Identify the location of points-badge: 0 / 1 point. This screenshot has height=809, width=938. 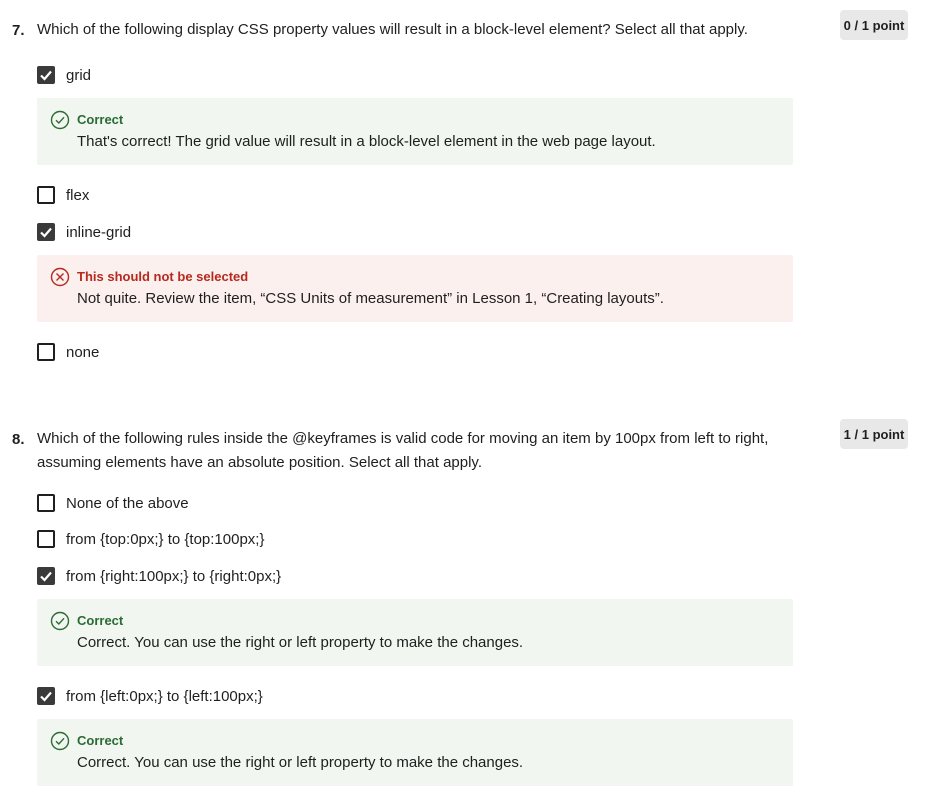
(874, 25).